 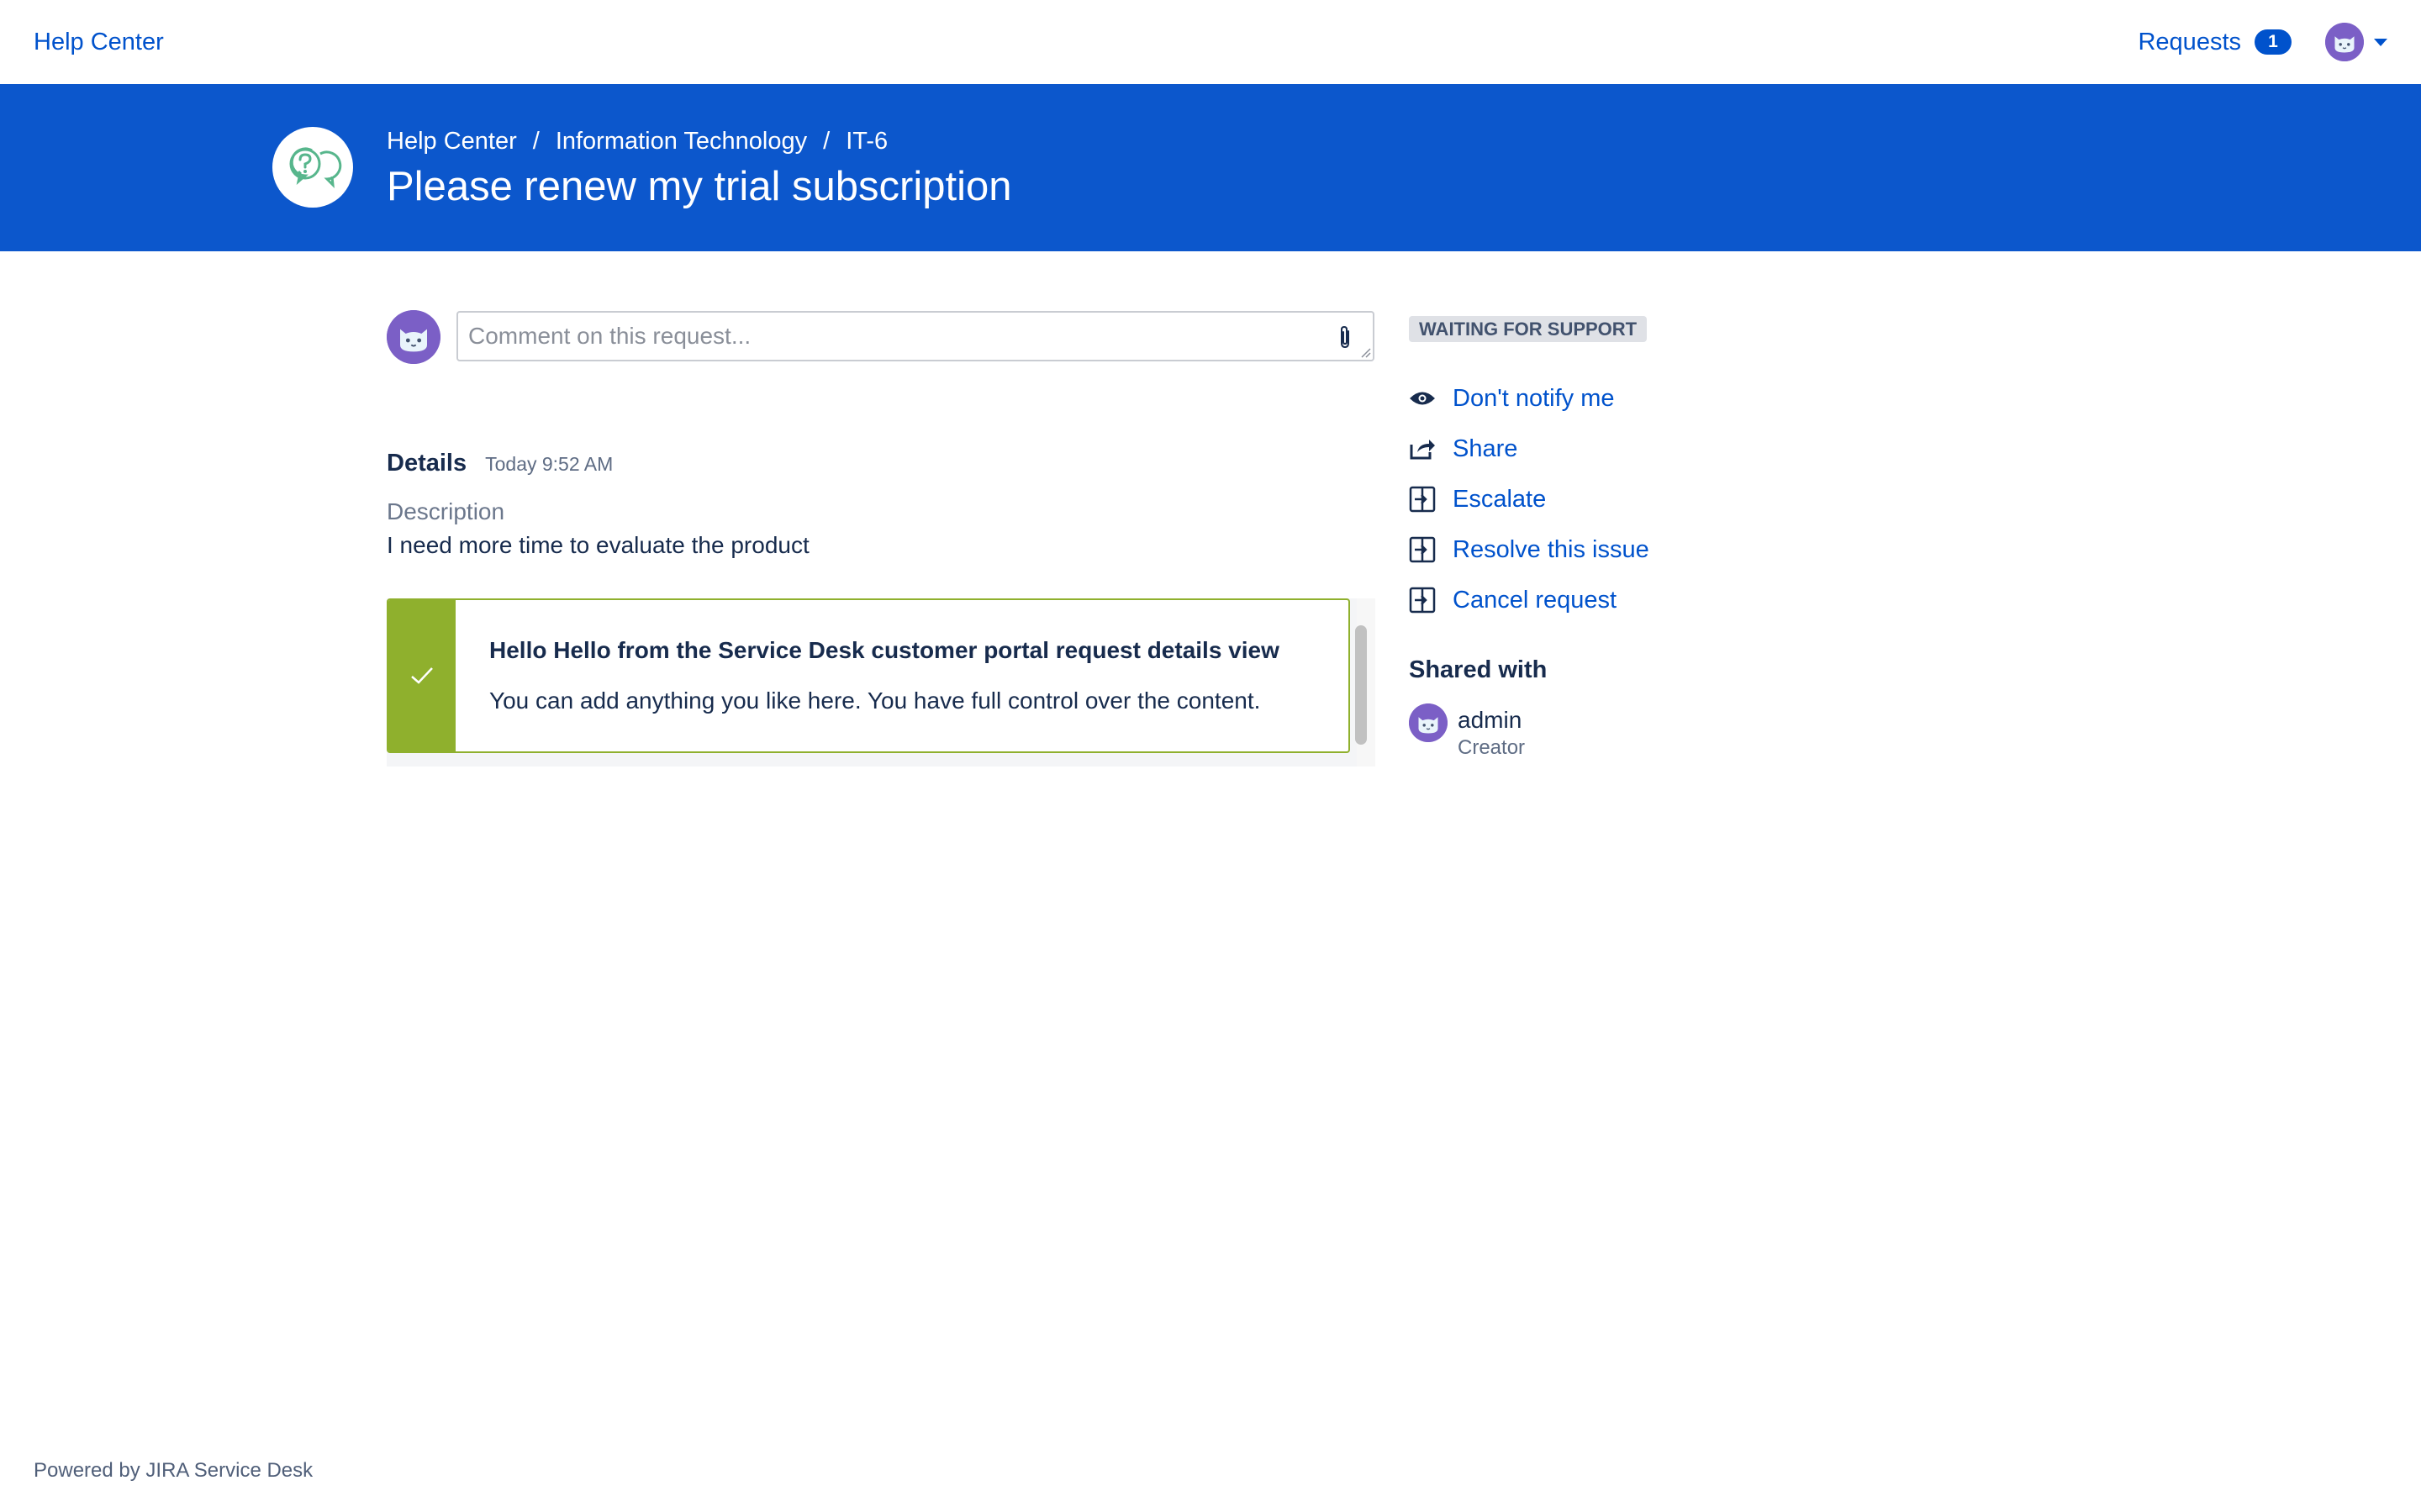 I want to click on profile-menu-trigger, so click(x=2356, y=42).